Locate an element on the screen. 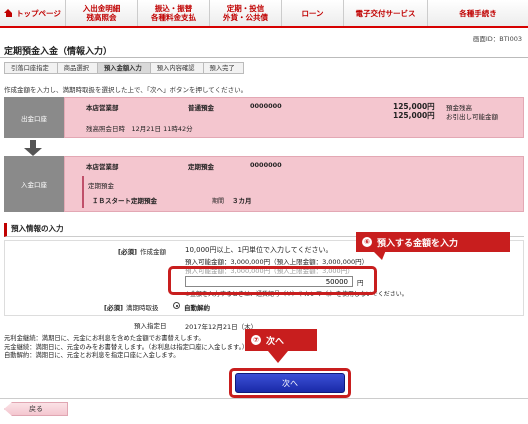  deposit-product: ＩＢスタート定期預金 is located at coordinates (124, 201).